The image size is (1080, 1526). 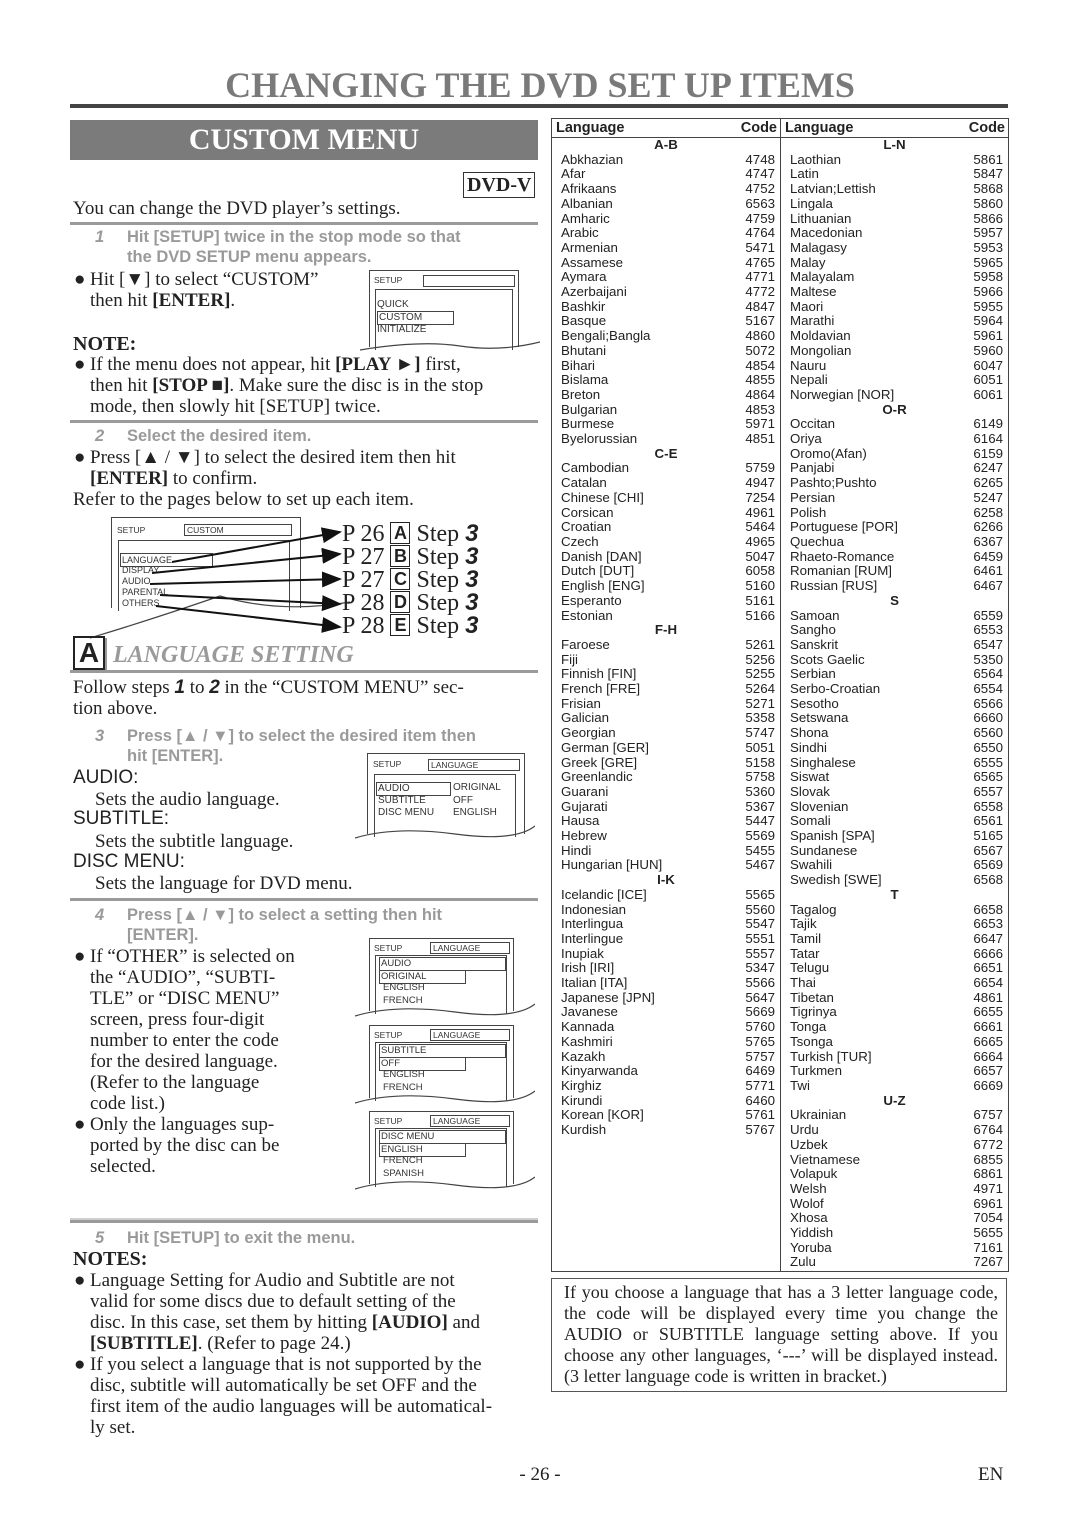 What do you see at coordinates (442, 1137) in the screenshot?
I see `screen-title: DISC MENU` at bounding box center [442, 1137].